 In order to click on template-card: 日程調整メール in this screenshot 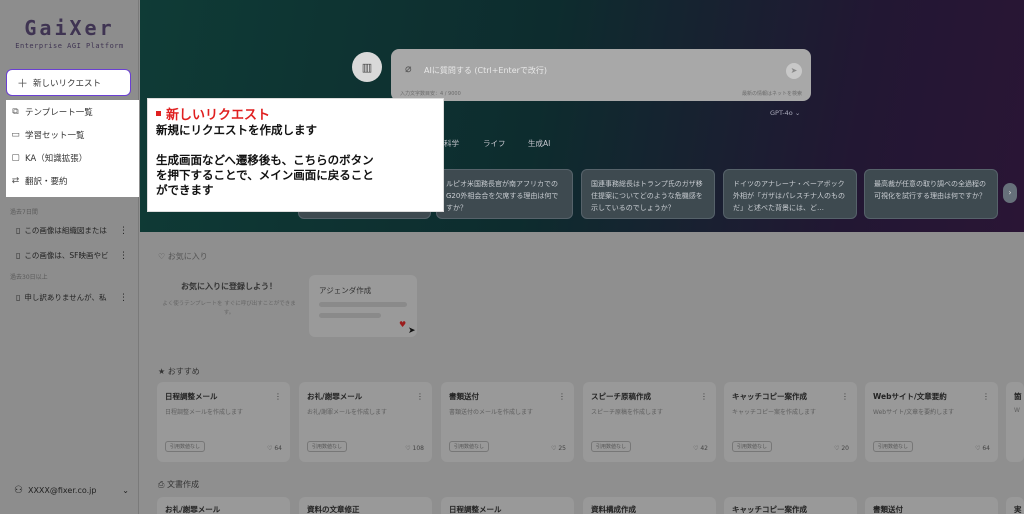, I will do `click(507, 505)`.